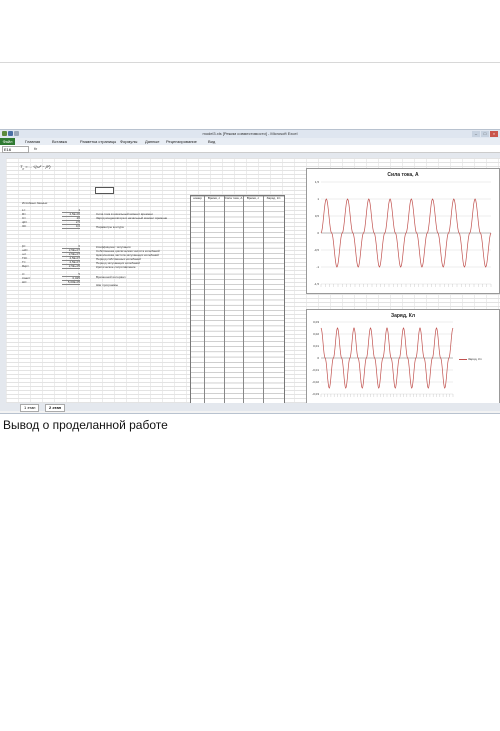 The height and width of the screenshot is (731, 500). What do you see at coordinates (494, 134) in the screenshot?
I see `close-button: ×` at bounding box center [494, 134].